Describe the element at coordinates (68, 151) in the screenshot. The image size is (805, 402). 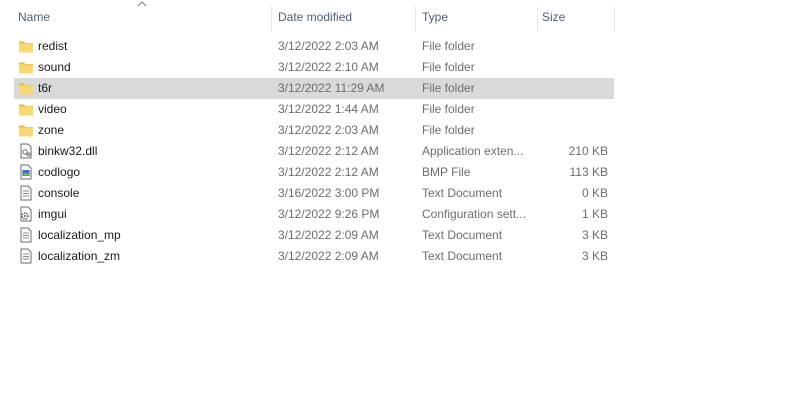
I see `file-name: binkw32.dll` at that location.